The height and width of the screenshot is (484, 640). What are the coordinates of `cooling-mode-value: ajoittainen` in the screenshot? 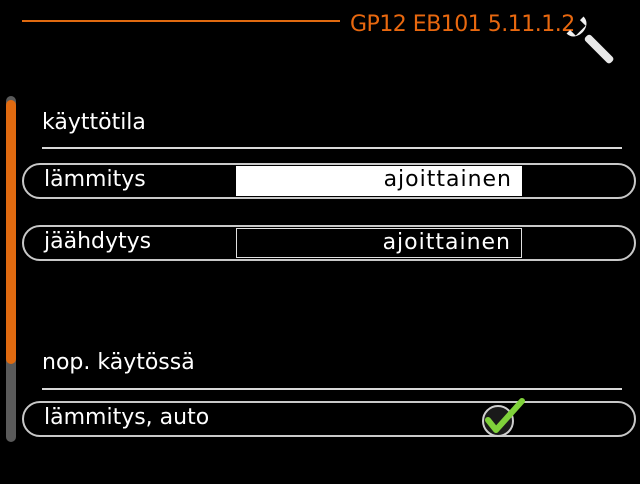 It's located at (379, 243).